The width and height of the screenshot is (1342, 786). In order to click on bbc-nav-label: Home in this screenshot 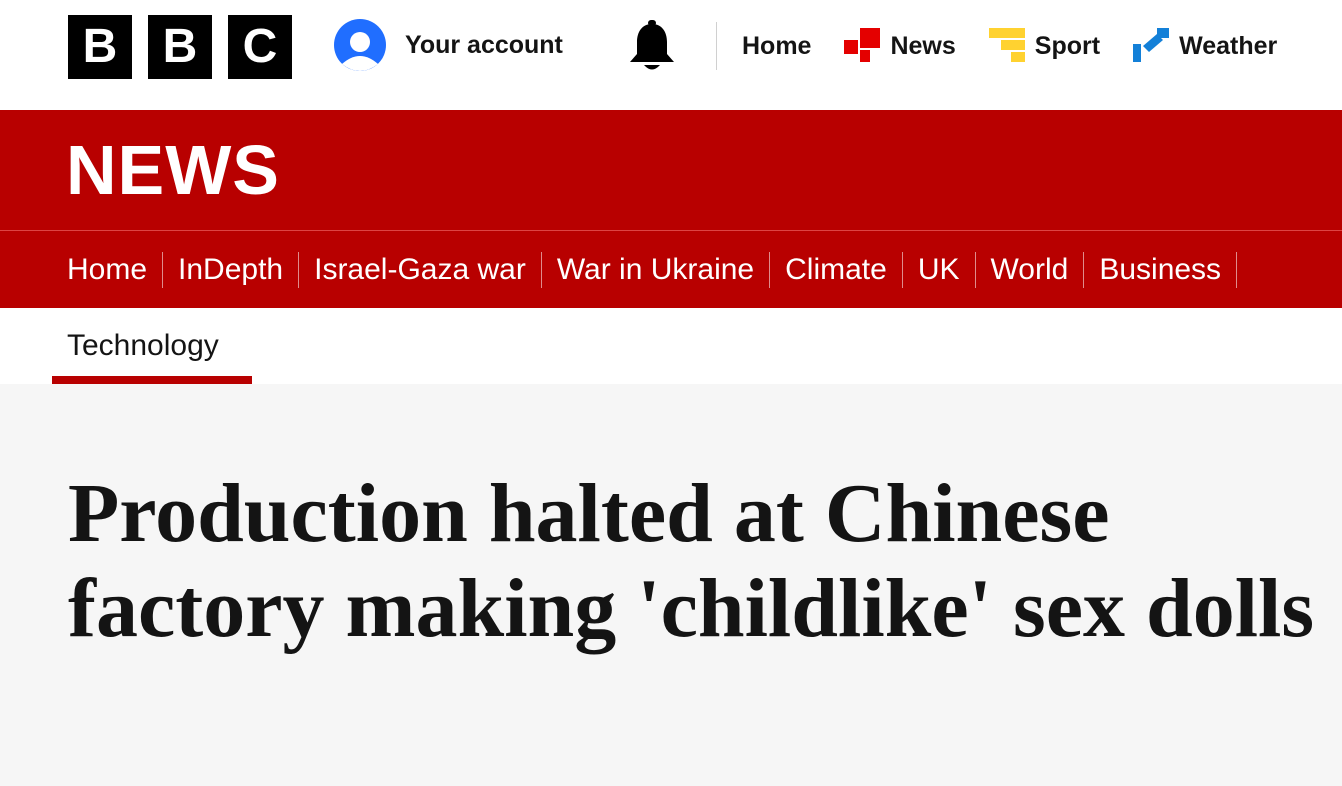, I will do `click(777, 45)`.